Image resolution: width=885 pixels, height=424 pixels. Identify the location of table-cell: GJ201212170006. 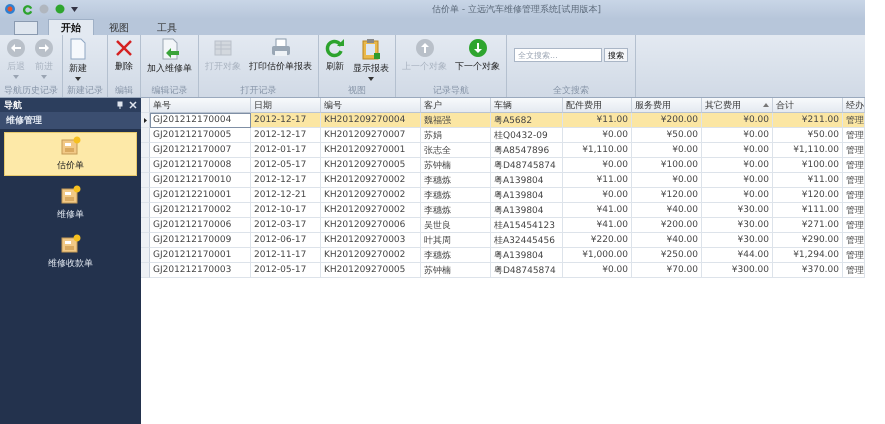
(200, 225).